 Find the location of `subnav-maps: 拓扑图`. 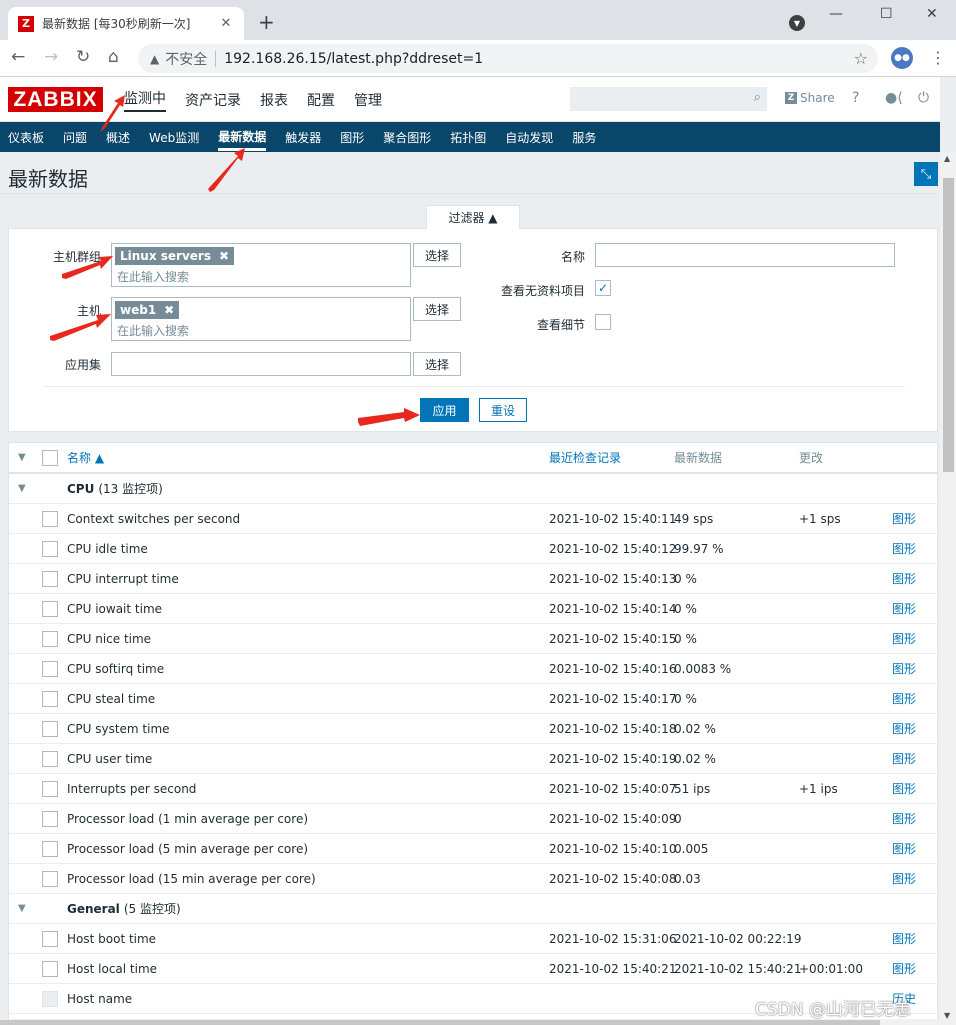

subnav-maps: 拓扑图 is located at coordinates (468, 137).